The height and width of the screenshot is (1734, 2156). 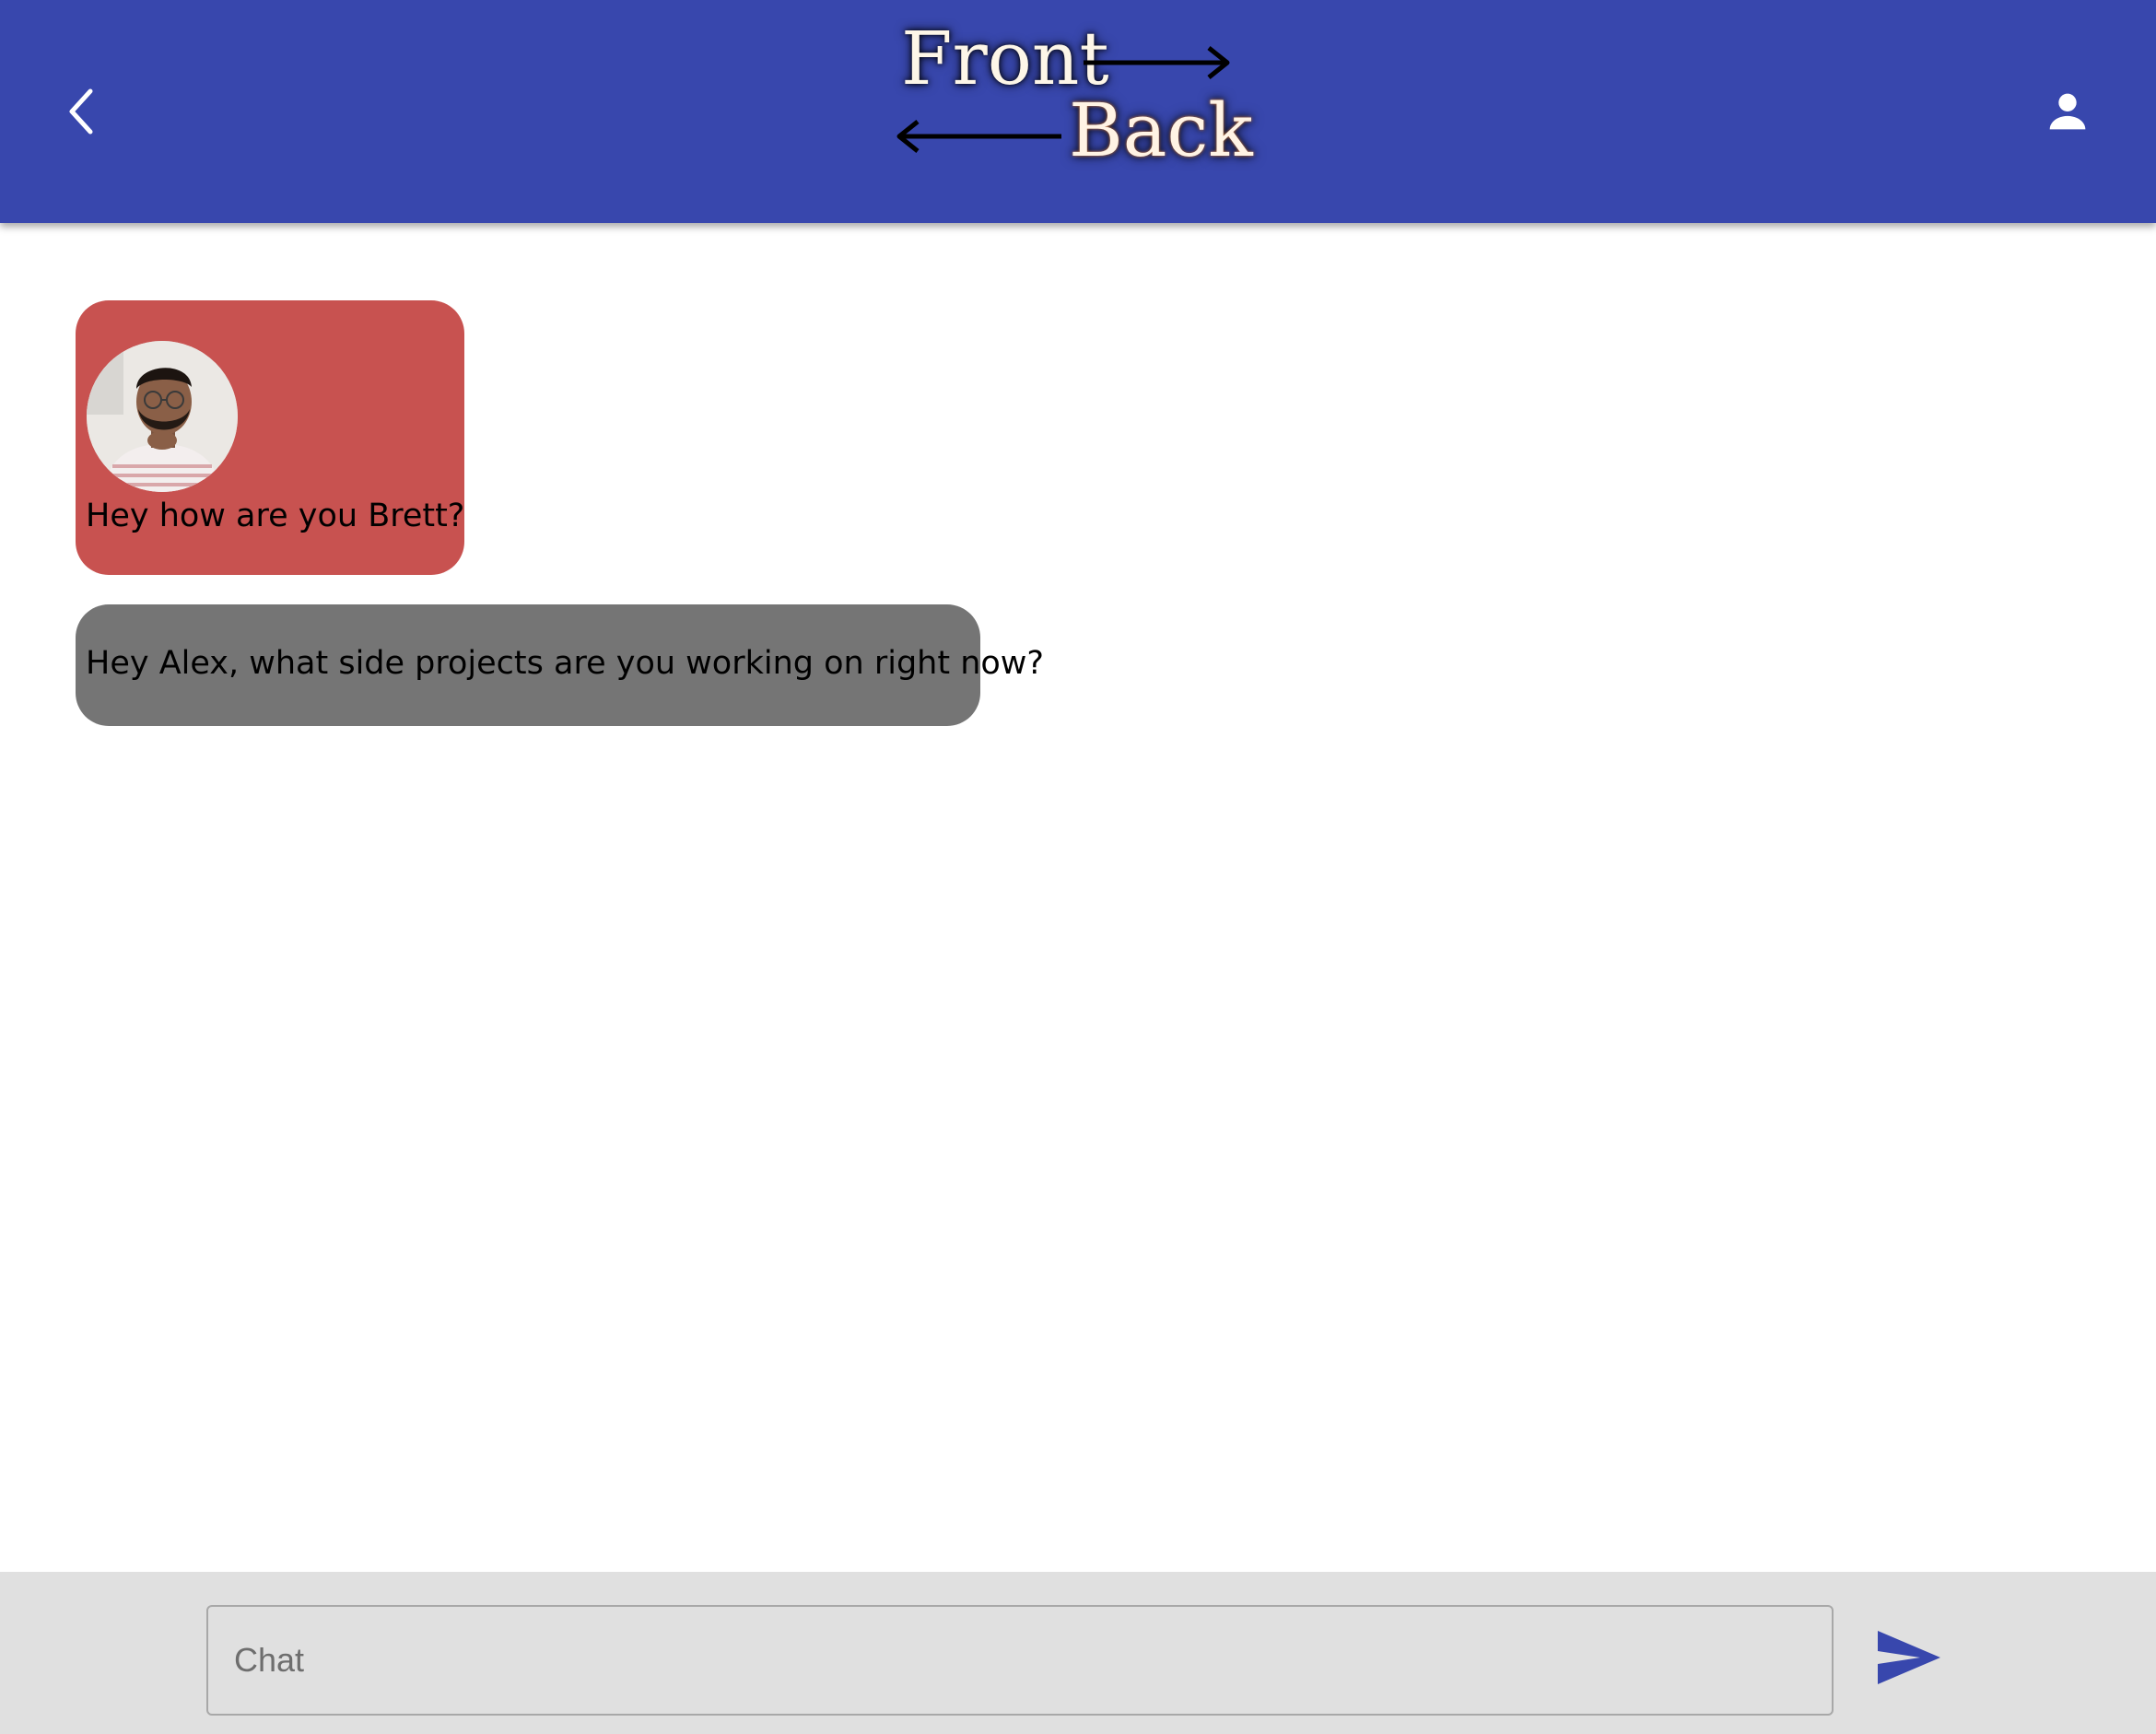 I want to click on arrow-right-icon, so click(x=1157, y=63).